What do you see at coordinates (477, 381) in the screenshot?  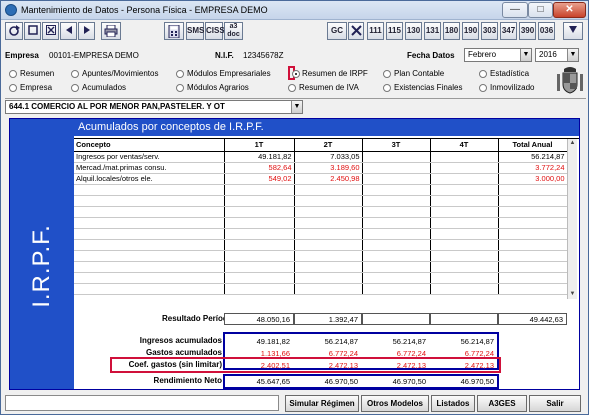 I see `rendimiento-4t: 46.970,50` at bounding box center [477, 381].